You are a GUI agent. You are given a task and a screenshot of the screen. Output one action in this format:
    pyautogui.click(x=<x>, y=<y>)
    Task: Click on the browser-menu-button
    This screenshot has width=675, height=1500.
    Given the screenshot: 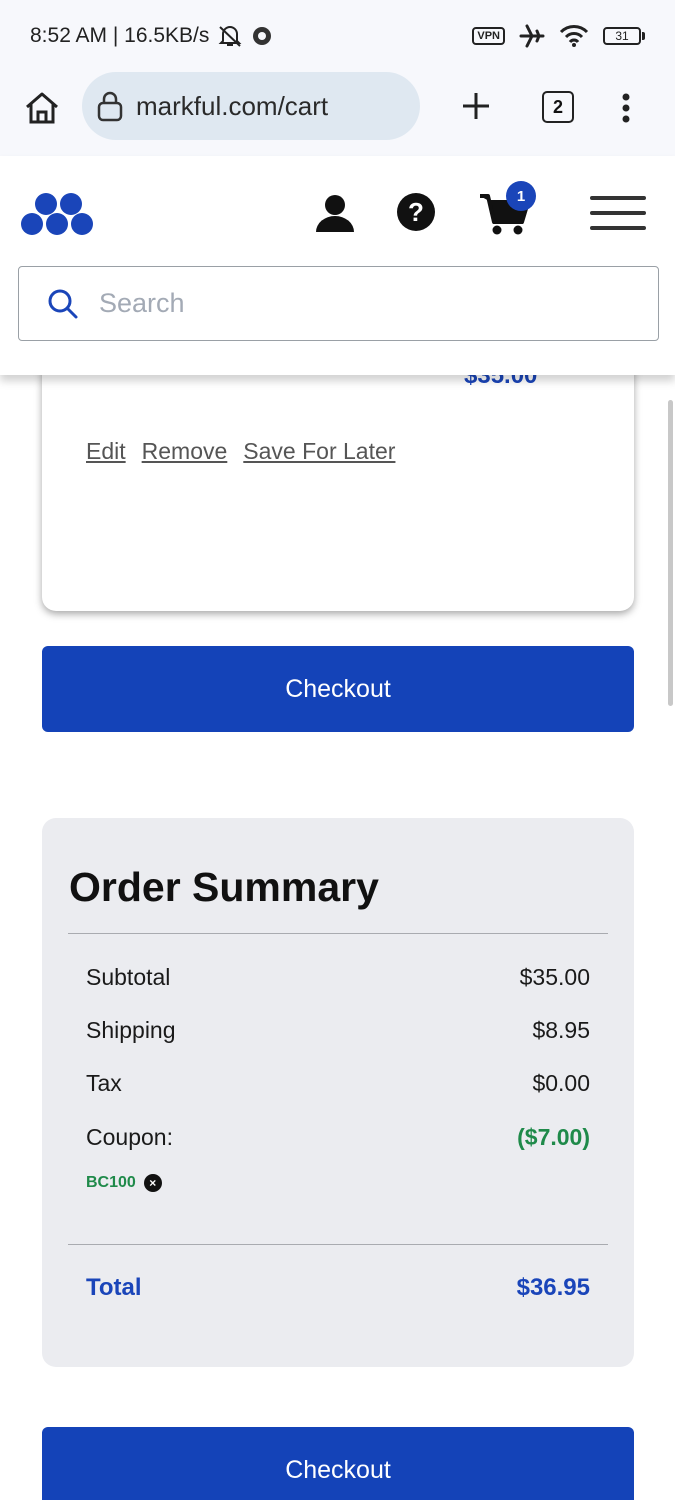 What is the action you would take?
    pyautogui.click(x=626, y=108)
    